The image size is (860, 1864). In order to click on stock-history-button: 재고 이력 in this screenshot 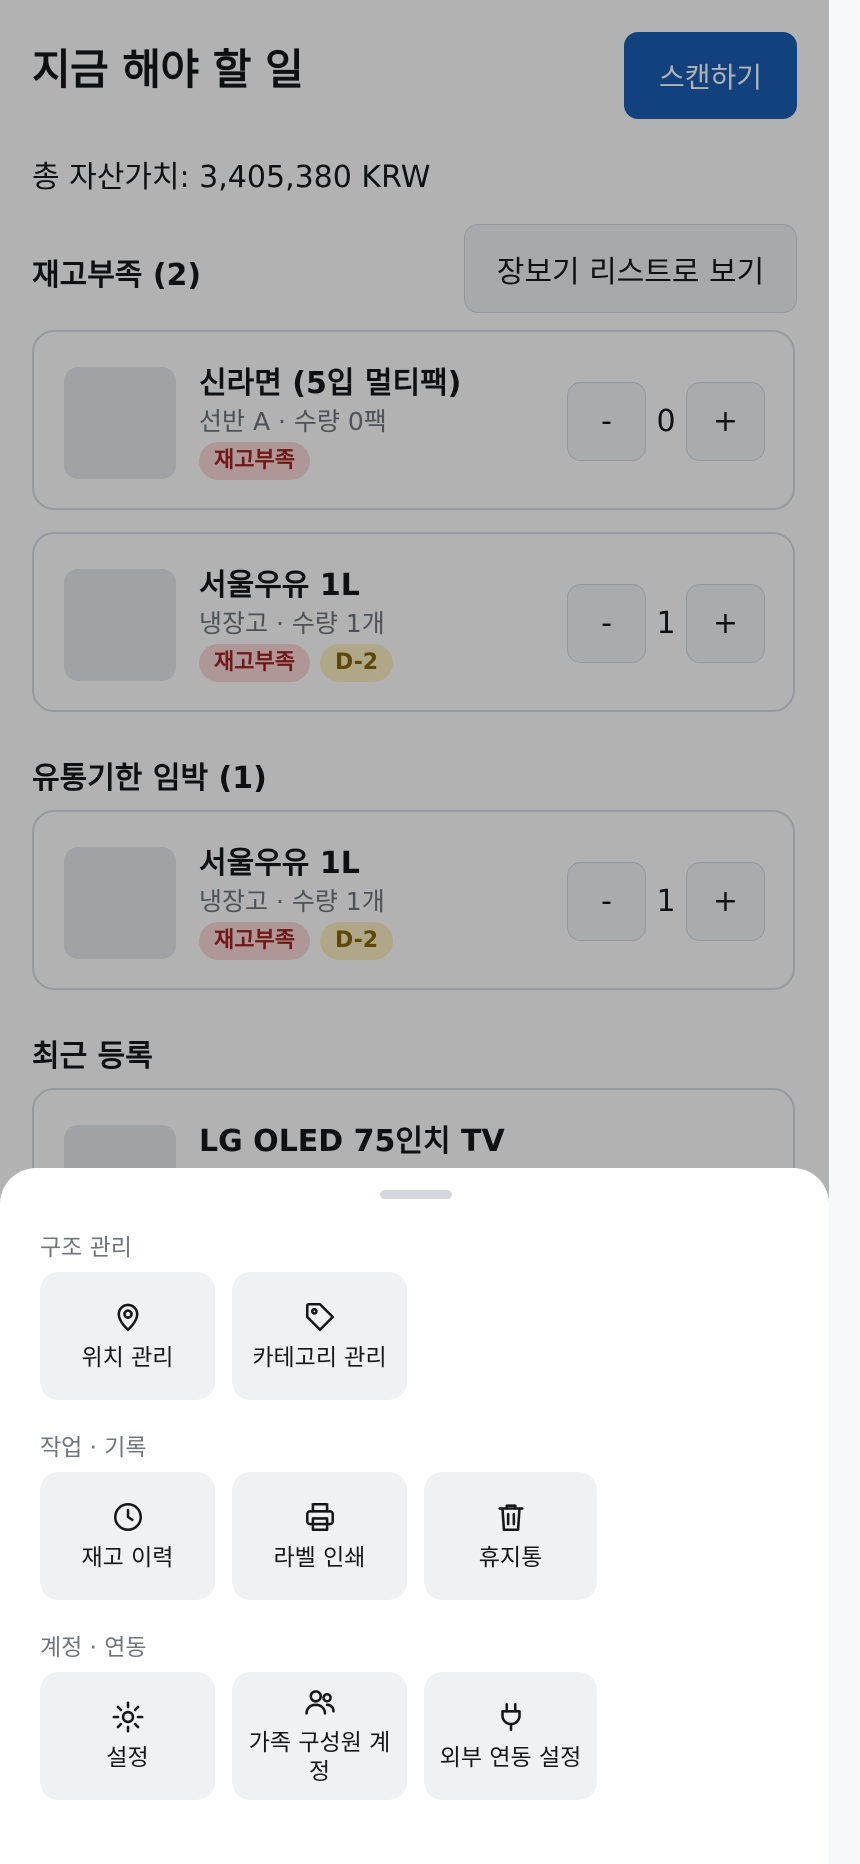, I will do `click(127, 1536)`.